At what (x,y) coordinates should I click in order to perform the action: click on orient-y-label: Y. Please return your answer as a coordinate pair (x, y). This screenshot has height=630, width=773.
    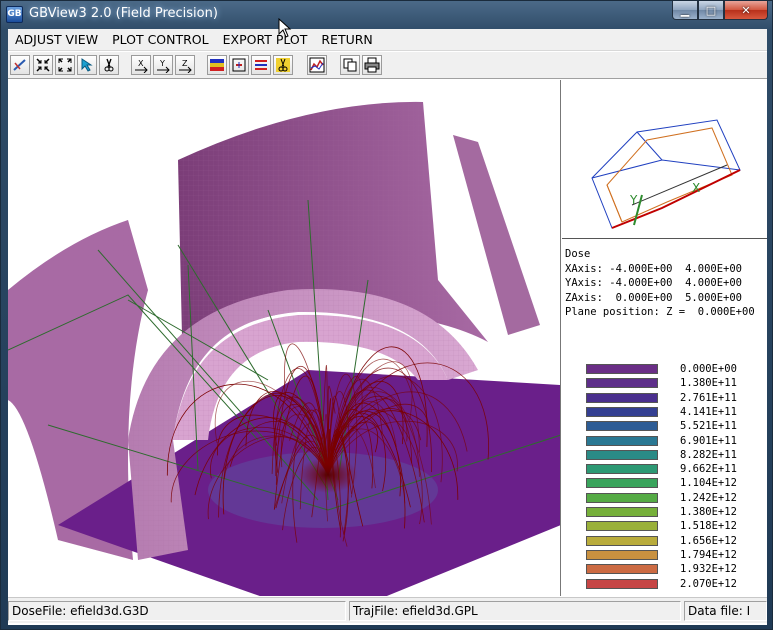
    Looking at the image, I should click on (633, 200).